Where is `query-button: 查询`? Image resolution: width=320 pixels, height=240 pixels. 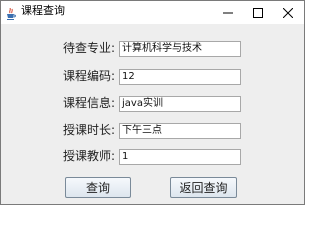 query-button: 查询 is located at coordinates (98, 187).